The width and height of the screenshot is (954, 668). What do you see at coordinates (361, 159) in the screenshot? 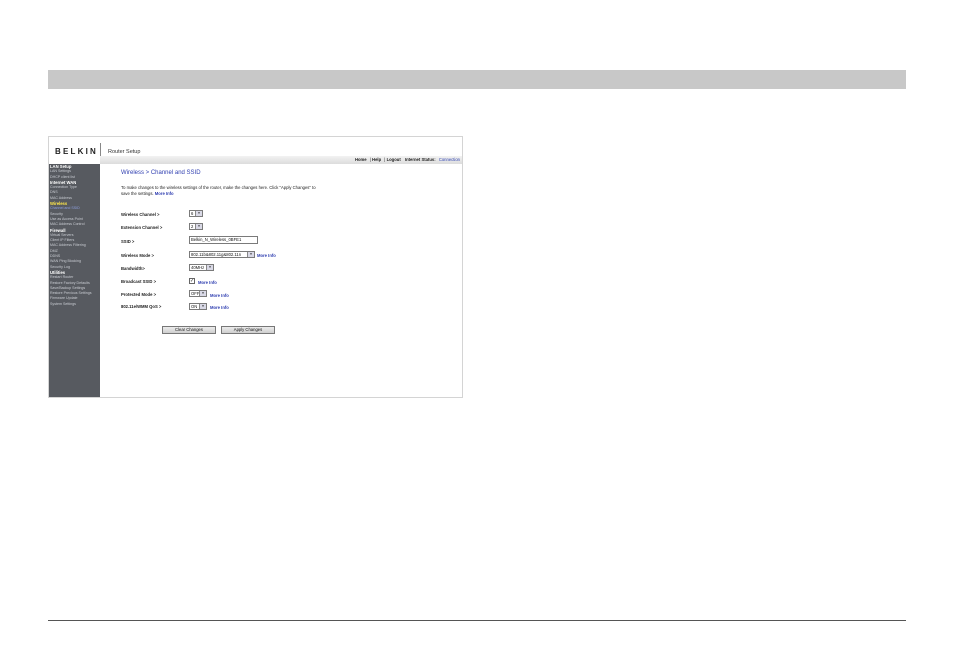
I see `home-link: Home` at bounding box center [361, 159].